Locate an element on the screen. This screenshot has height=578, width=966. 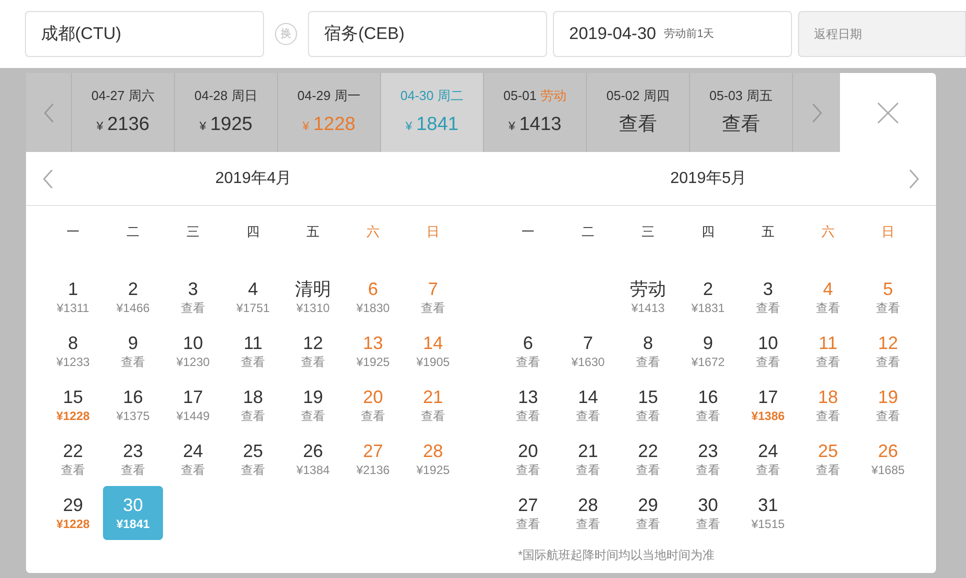
date-label: 05-01 is located at coordinates (520, 95).